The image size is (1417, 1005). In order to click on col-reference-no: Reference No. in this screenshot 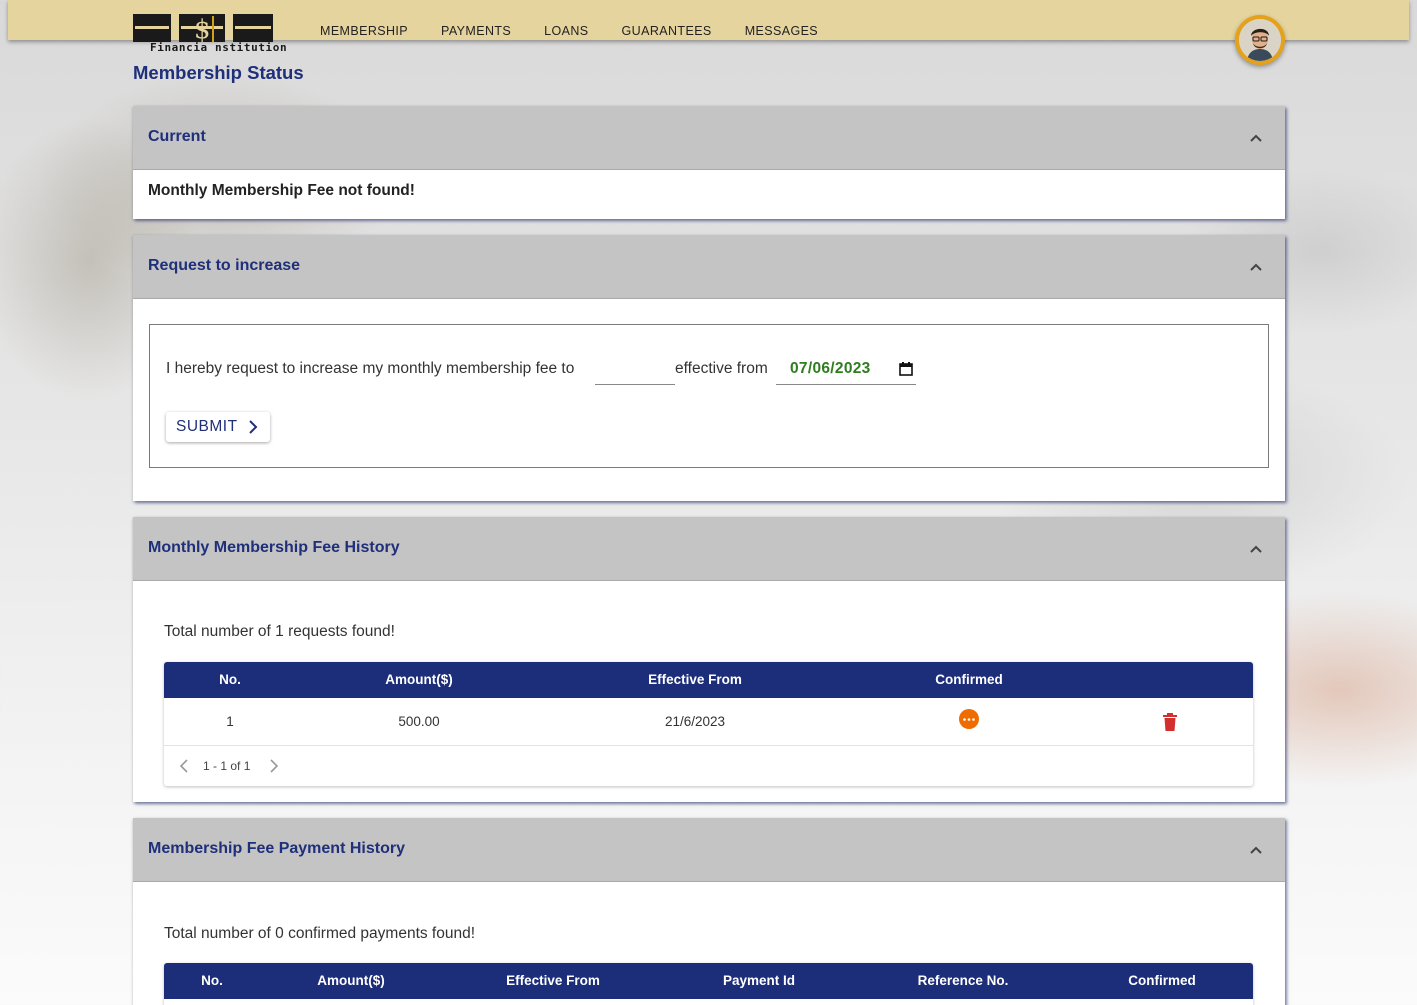, I will do `click(963, 980)`.